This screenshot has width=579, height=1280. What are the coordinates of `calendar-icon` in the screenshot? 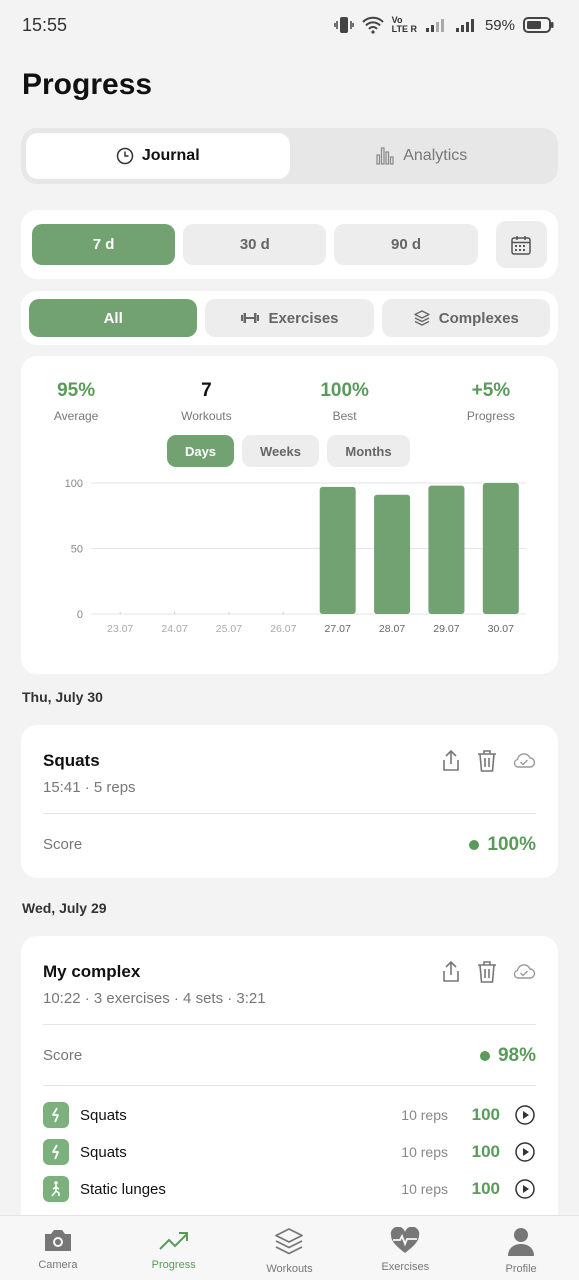 It's located at (521, 245).